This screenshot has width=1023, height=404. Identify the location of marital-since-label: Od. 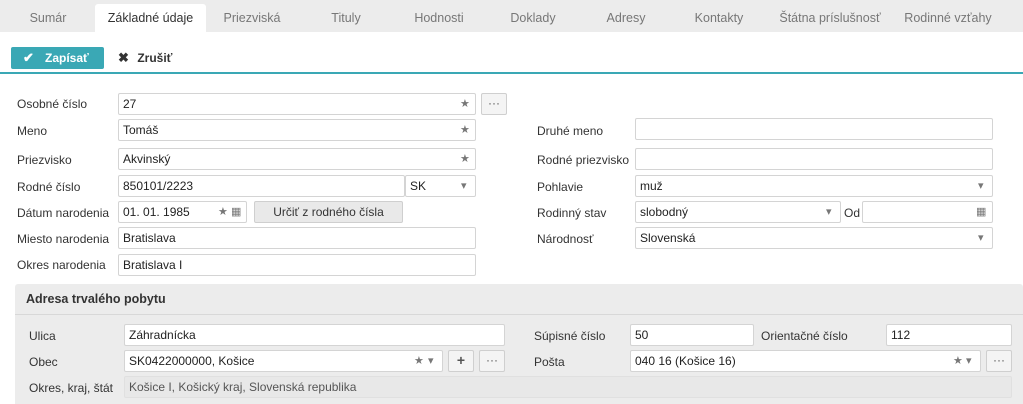
(852, 213).